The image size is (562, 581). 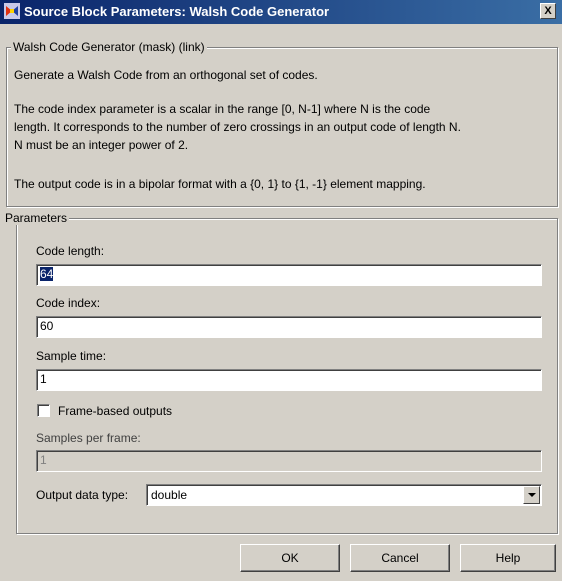 I want to click on samples-per-frame-field: 1, so click(x=289, y=461).